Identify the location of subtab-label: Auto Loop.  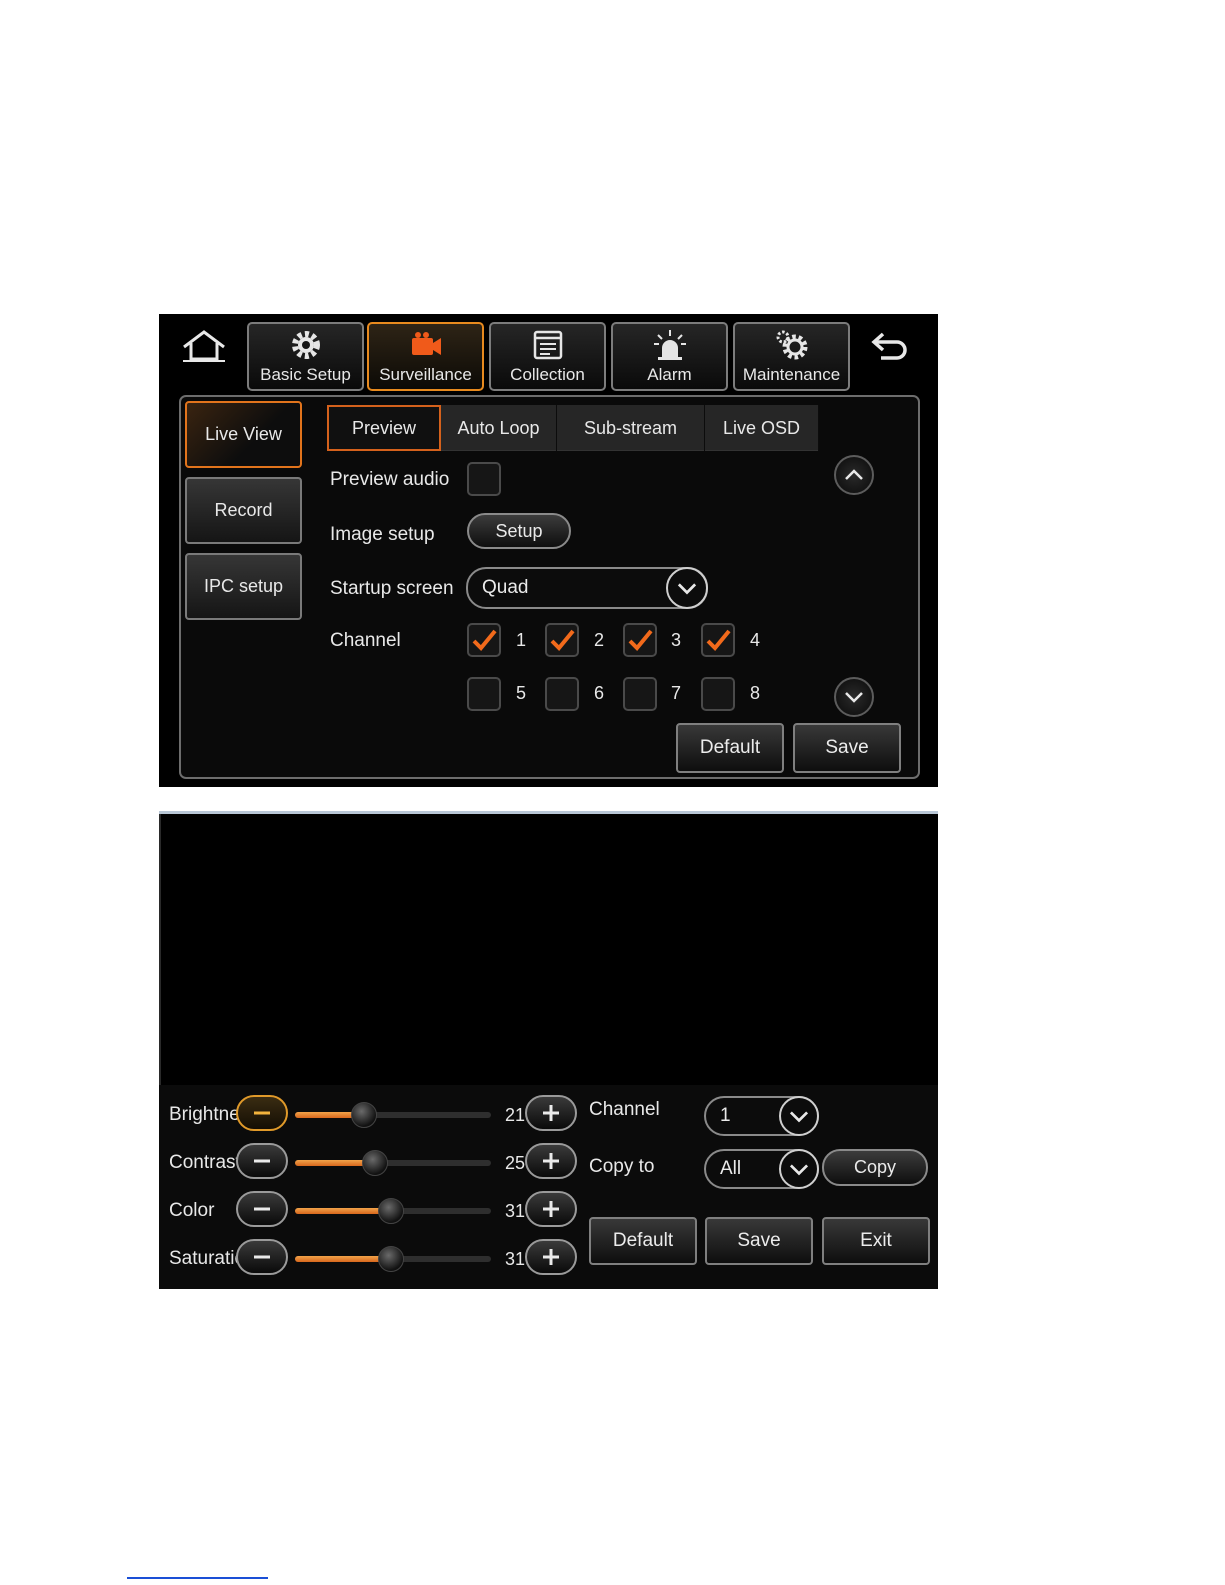
(498, 427).